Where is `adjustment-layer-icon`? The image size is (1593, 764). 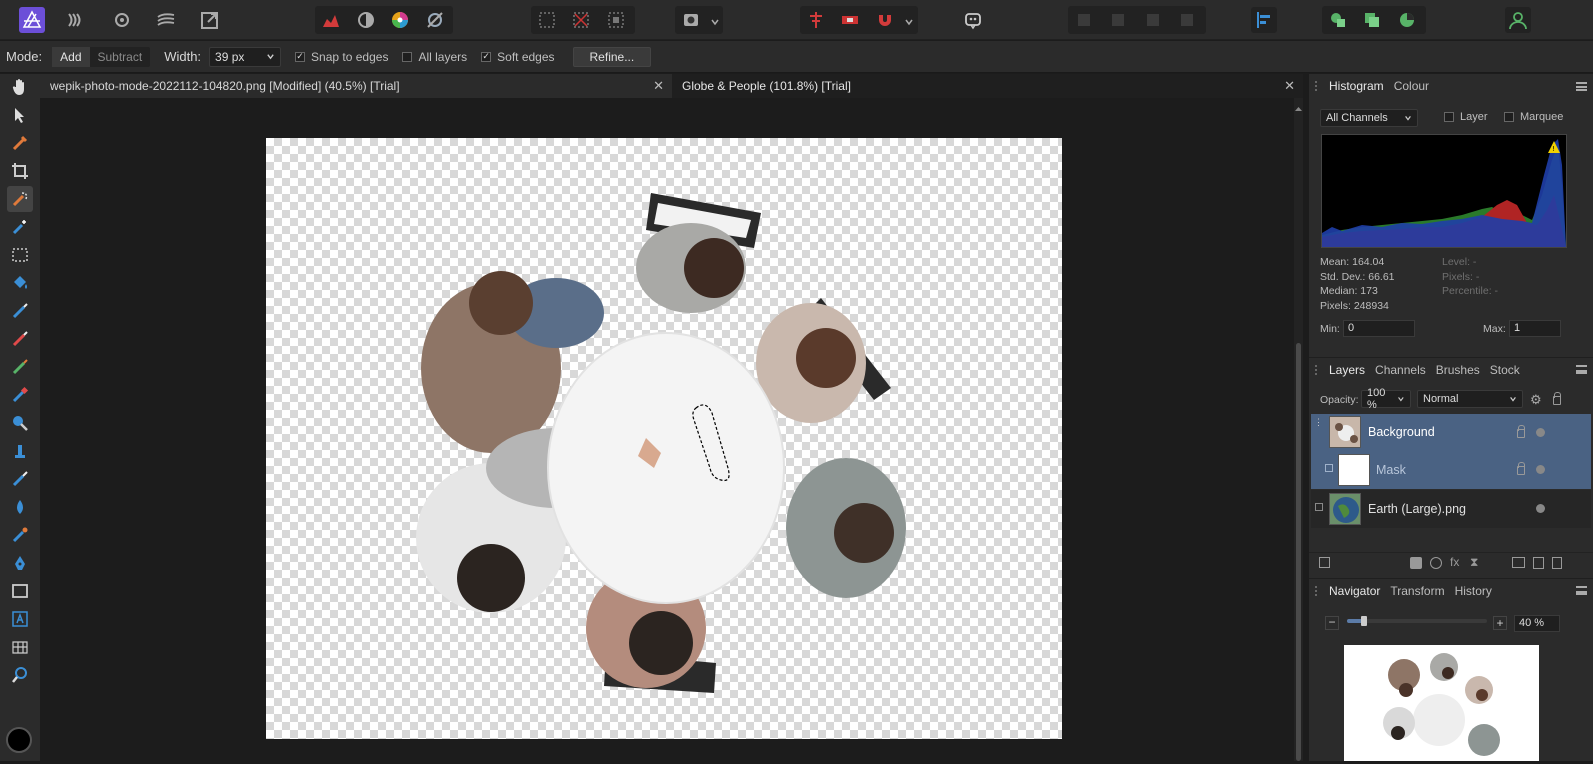
adjustment-layer-icon is located at coordinates (1436, 563).